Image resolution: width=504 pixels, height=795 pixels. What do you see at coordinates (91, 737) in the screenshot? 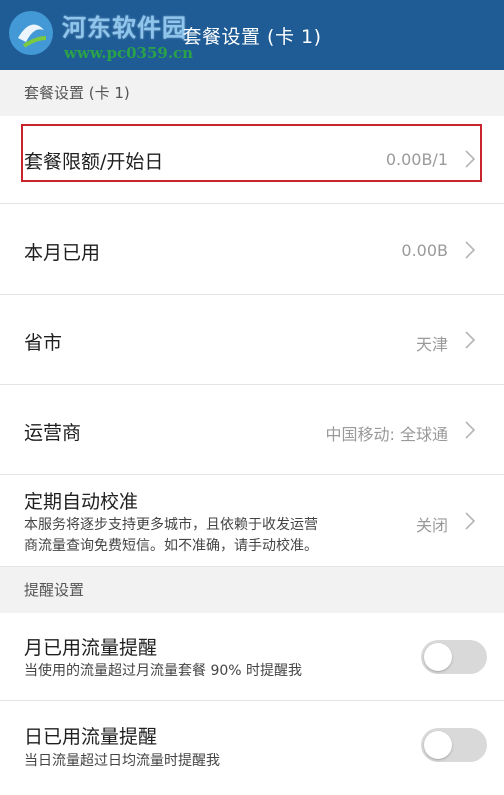
I see `daily-alert-label: 日已用流量提醒` at bounding box center [91, 737].